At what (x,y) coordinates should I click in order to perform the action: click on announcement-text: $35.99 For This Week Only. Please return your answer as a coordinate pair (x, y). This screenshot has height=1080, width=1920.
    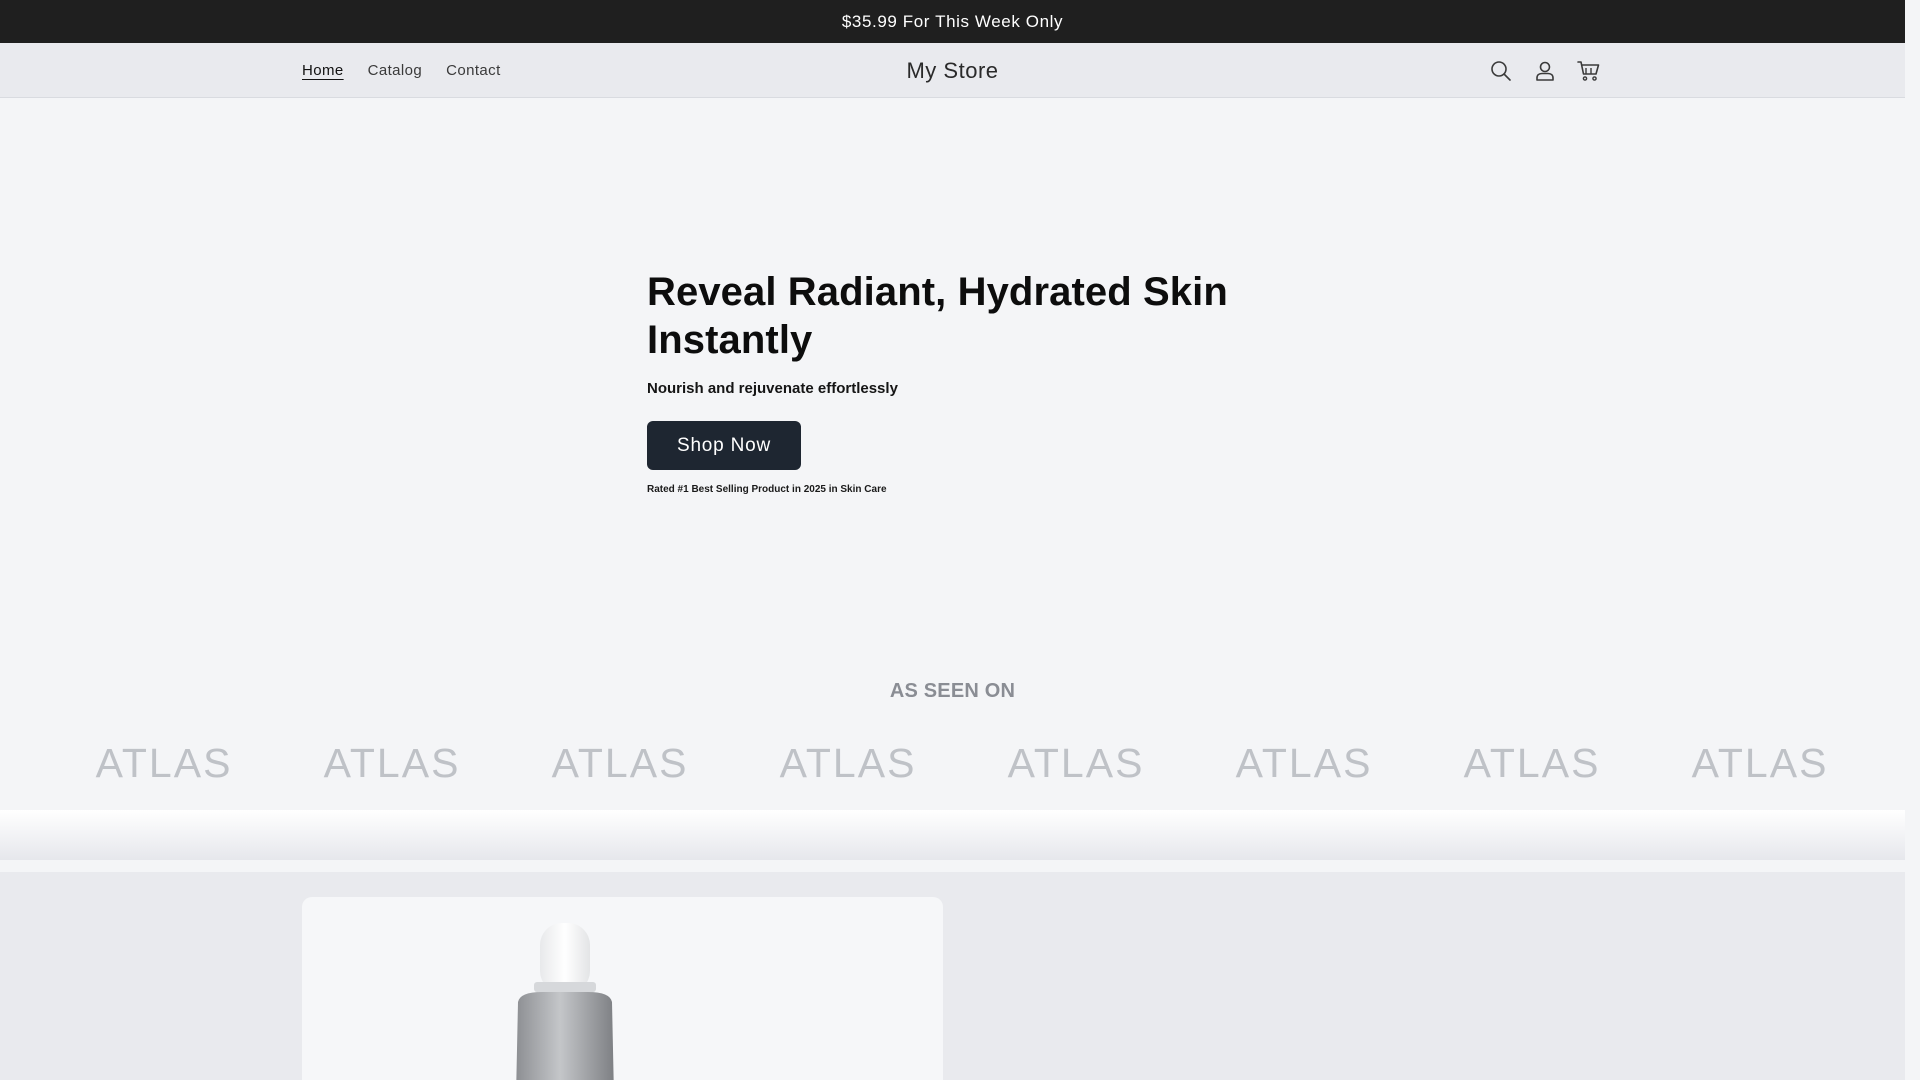
    Looking at the image, I should click on (952, 21).